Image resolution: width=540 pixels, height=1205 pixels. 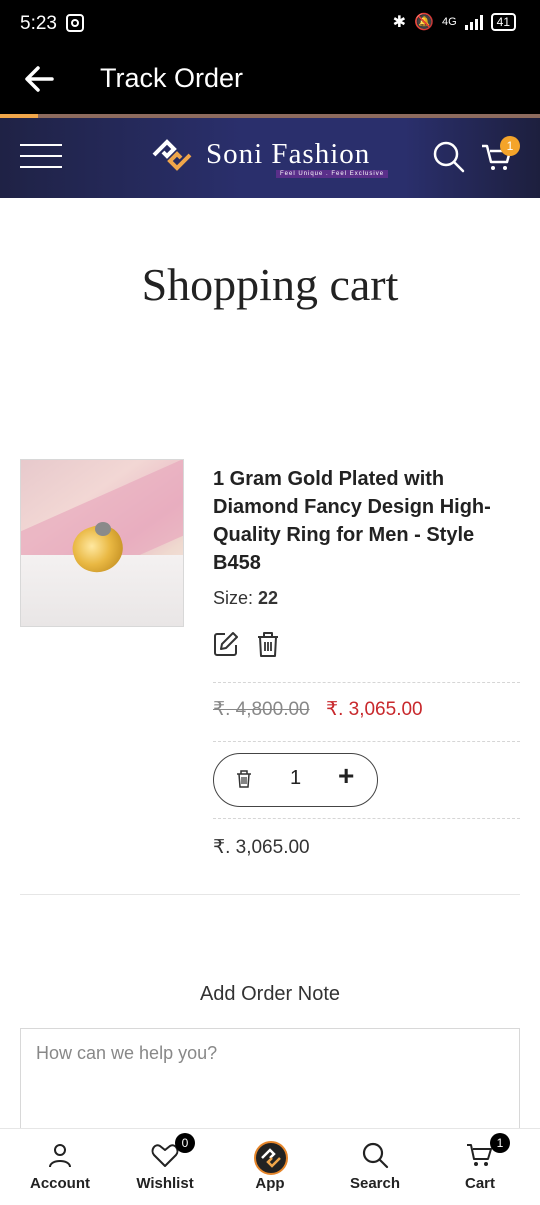 I want to click on nav-app: App, so click(x=270, y=1167).